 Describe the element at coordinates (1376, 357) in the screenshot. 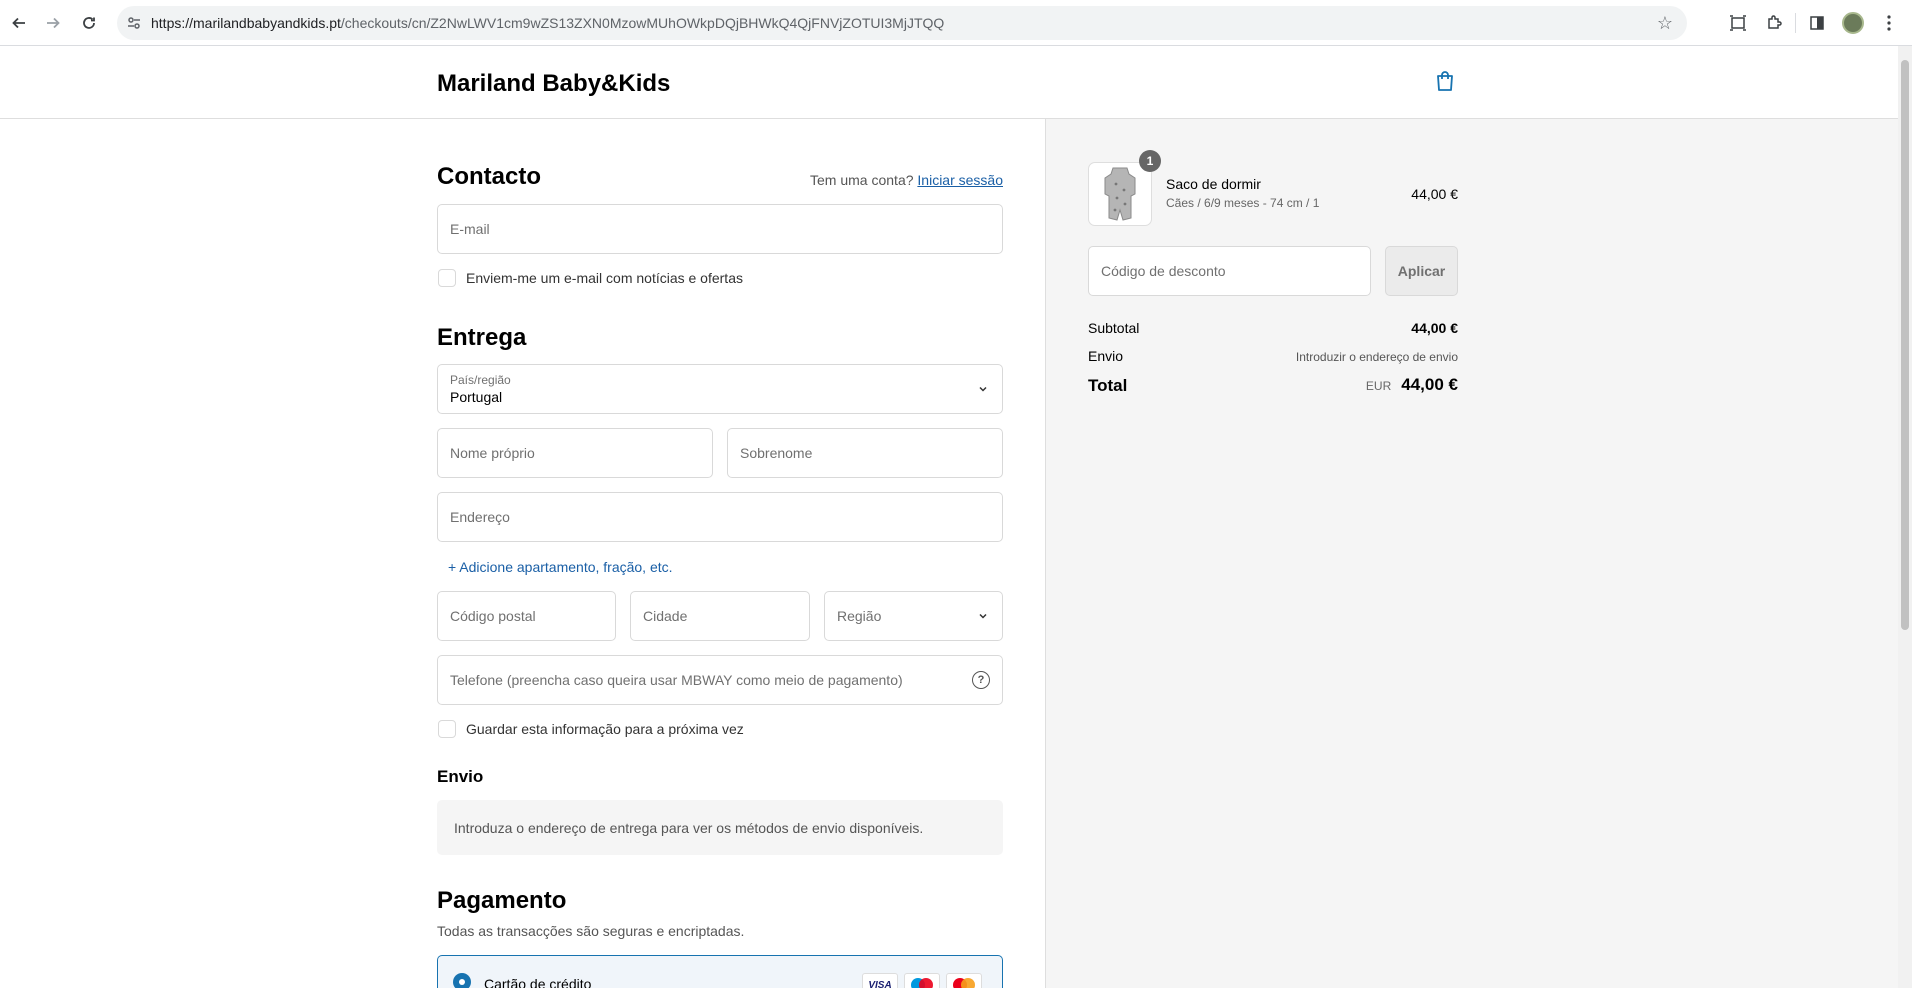

I see `shipping-value: Introduzir o endereço de envio` at that location.